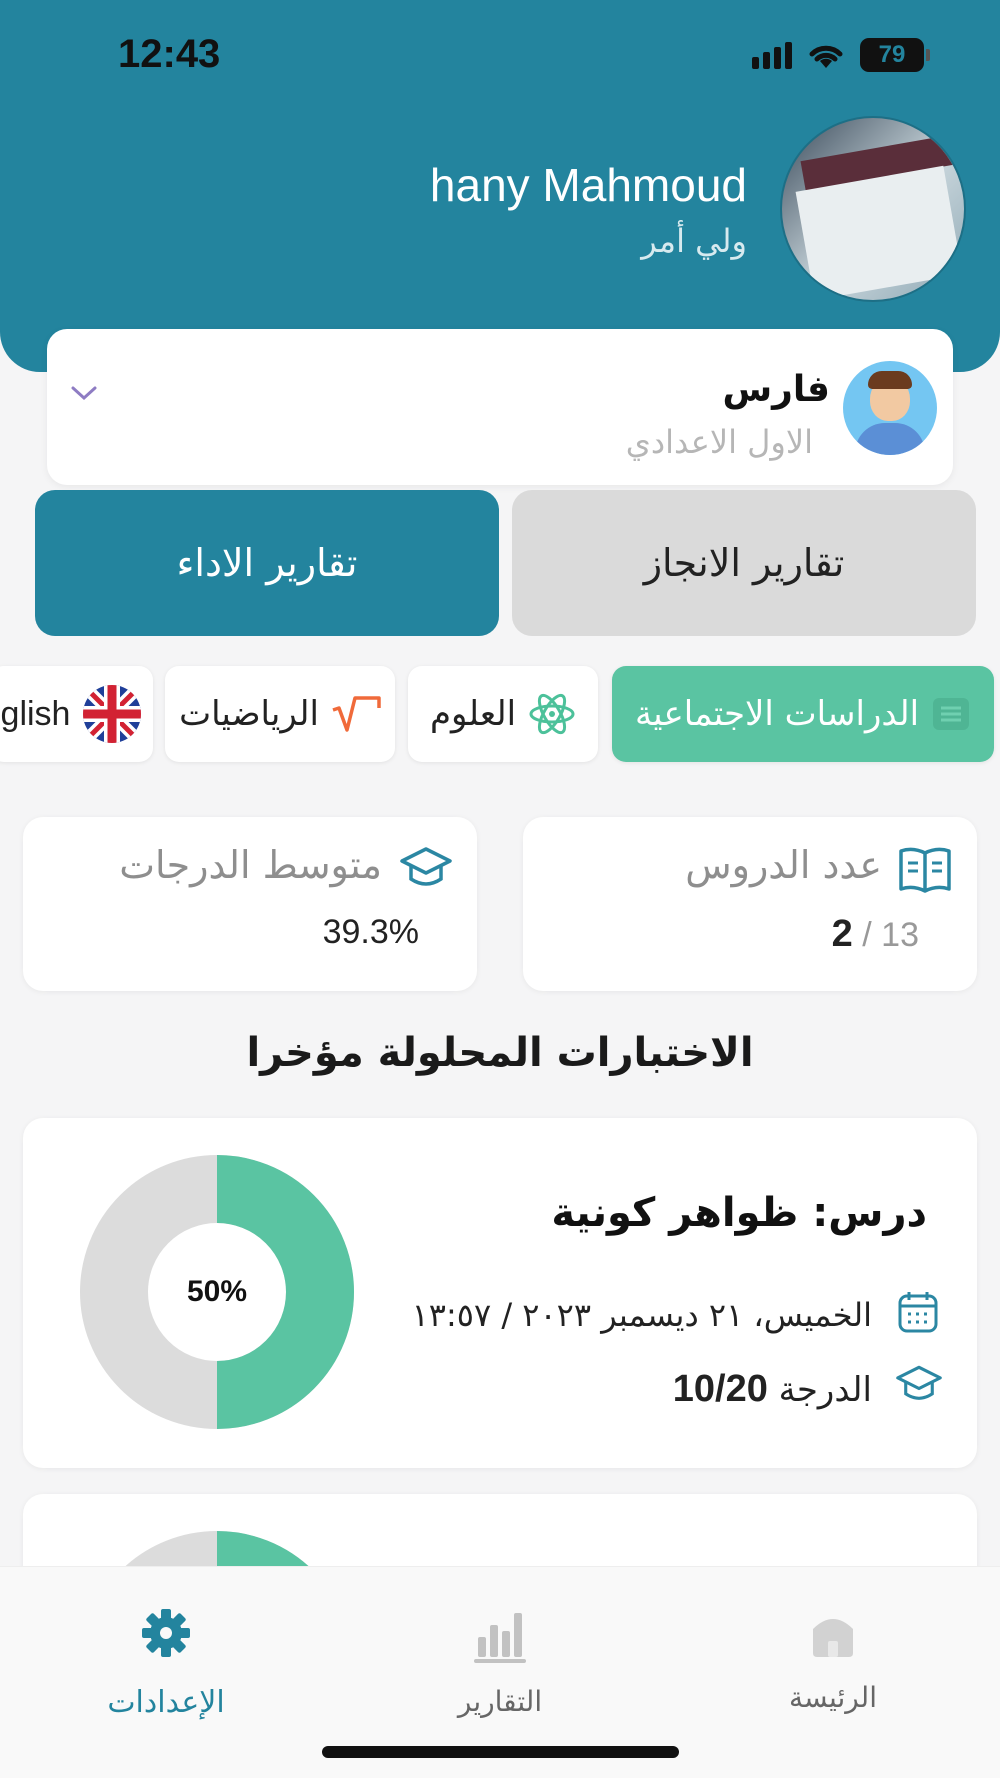 The image size is (1000, 1778). I want to click on sqrt-icon, so click(356, 714).